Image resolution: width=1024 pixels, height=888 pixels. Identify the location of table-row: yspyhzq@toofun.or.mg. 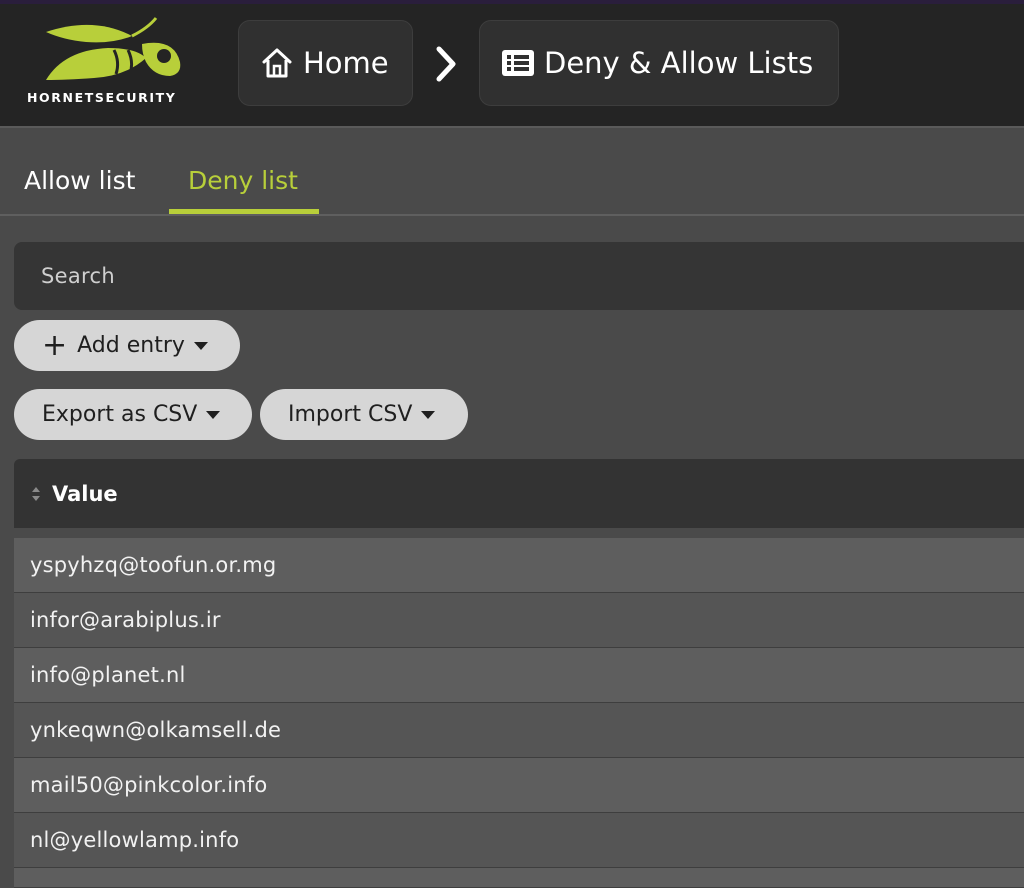
(519, 565).